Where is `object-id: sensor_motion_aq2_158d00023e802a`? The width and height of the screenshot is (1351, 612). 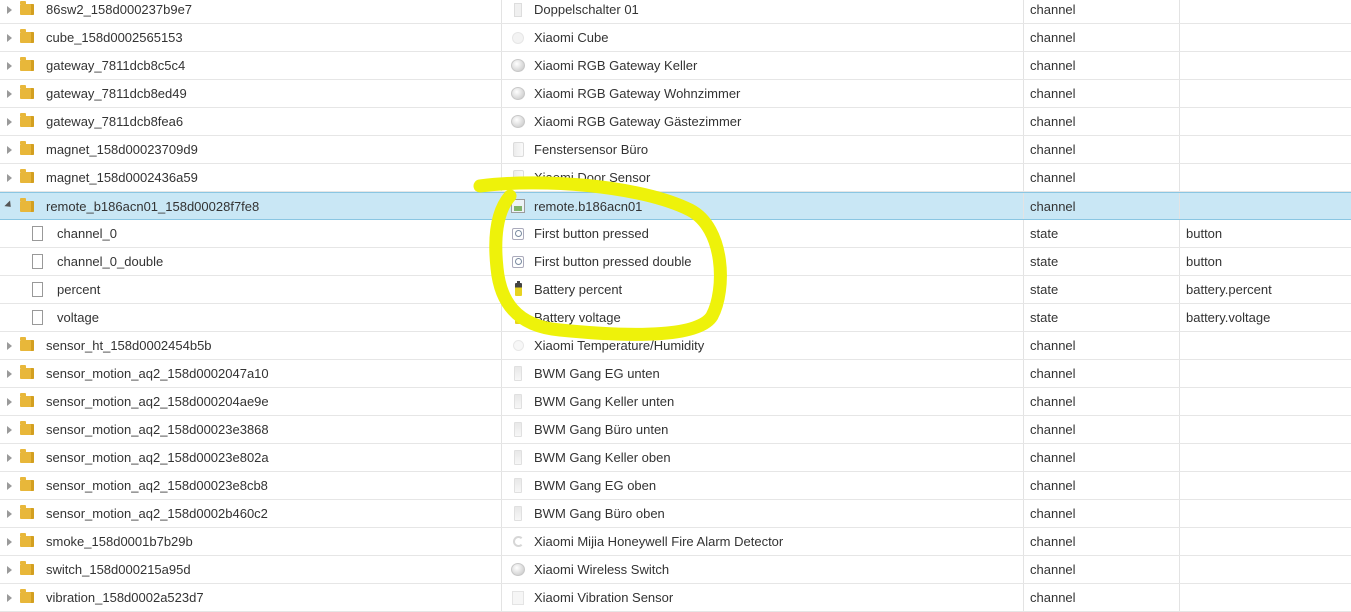 object-id: sensor_motion_aq2_158d00023e802a is located at coordinates (157, 457).